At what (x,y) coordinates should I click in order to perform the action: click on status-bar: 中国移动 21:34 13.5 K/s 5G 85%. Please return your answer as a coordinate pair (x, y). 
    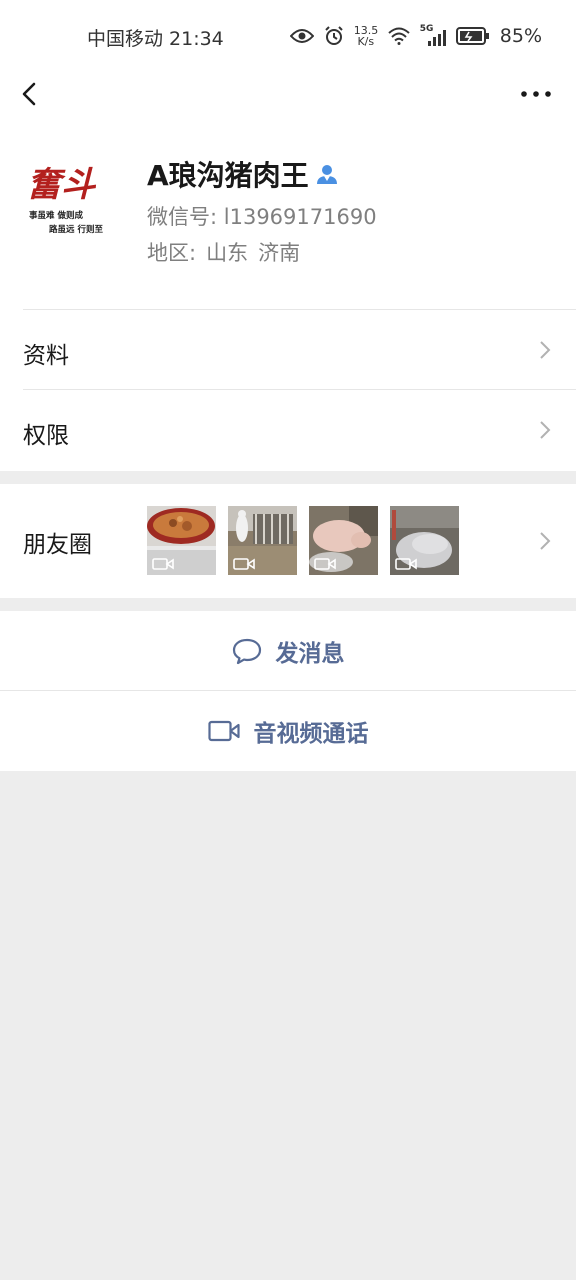
    Looking at the image, I should click on (288, 36).